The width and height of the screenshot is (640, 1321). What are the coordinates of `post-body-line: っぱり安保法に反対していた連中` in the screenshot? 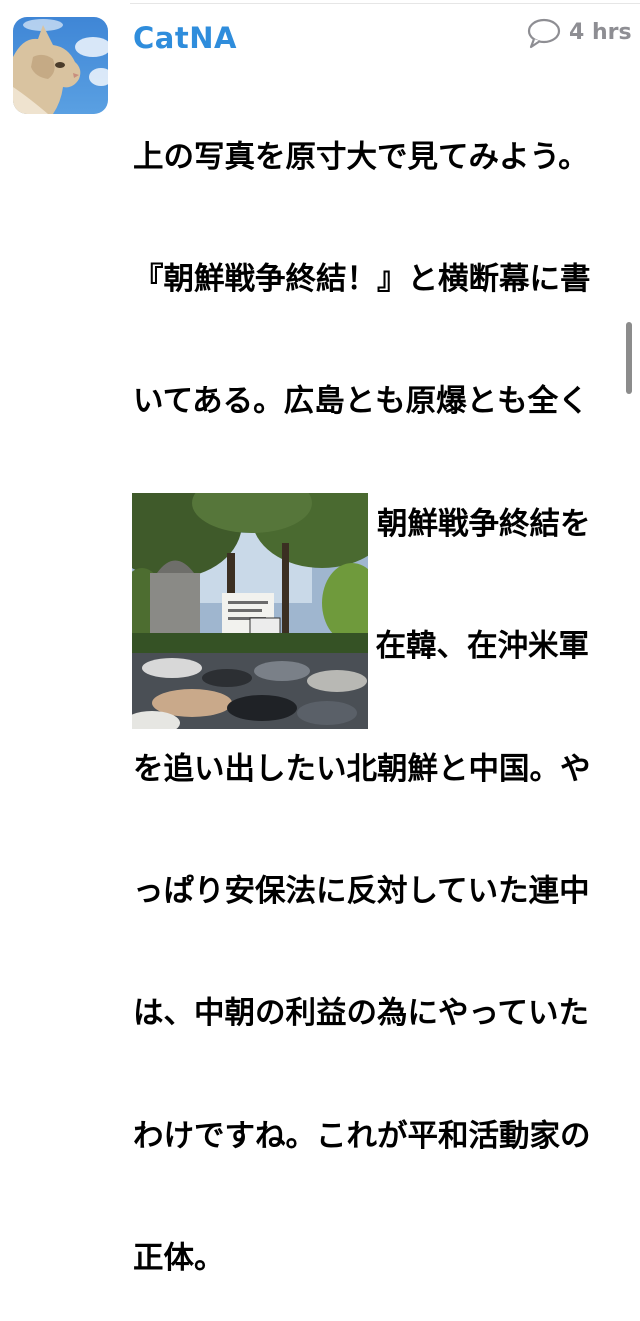 It's located at (361, 891).